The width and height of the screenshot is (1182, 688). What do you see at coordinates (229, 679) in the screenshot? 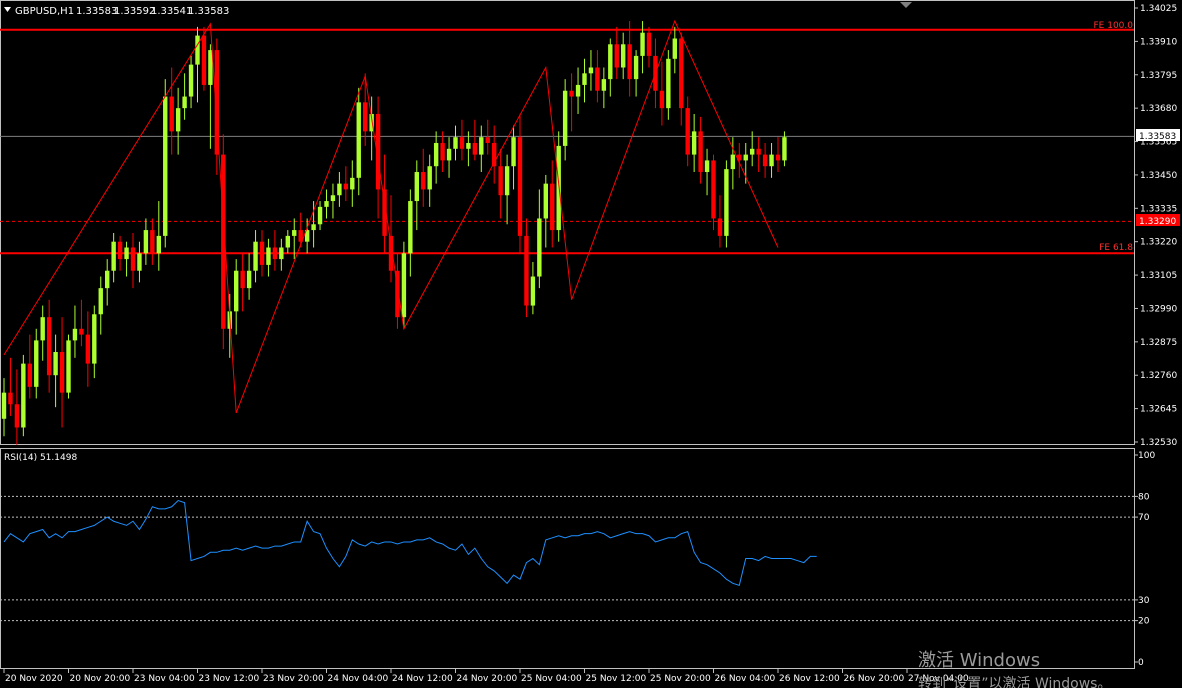
I see `time-tick-label: 23 Nov 12:00` at bounding box center [229, 679].